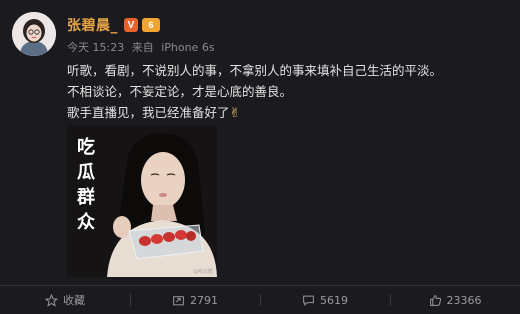 The width and height of the screenshot is (520, 314). Describe the element at coordinates (204, 300) in the screenshot. I see `repost-count: 2791` at that location.